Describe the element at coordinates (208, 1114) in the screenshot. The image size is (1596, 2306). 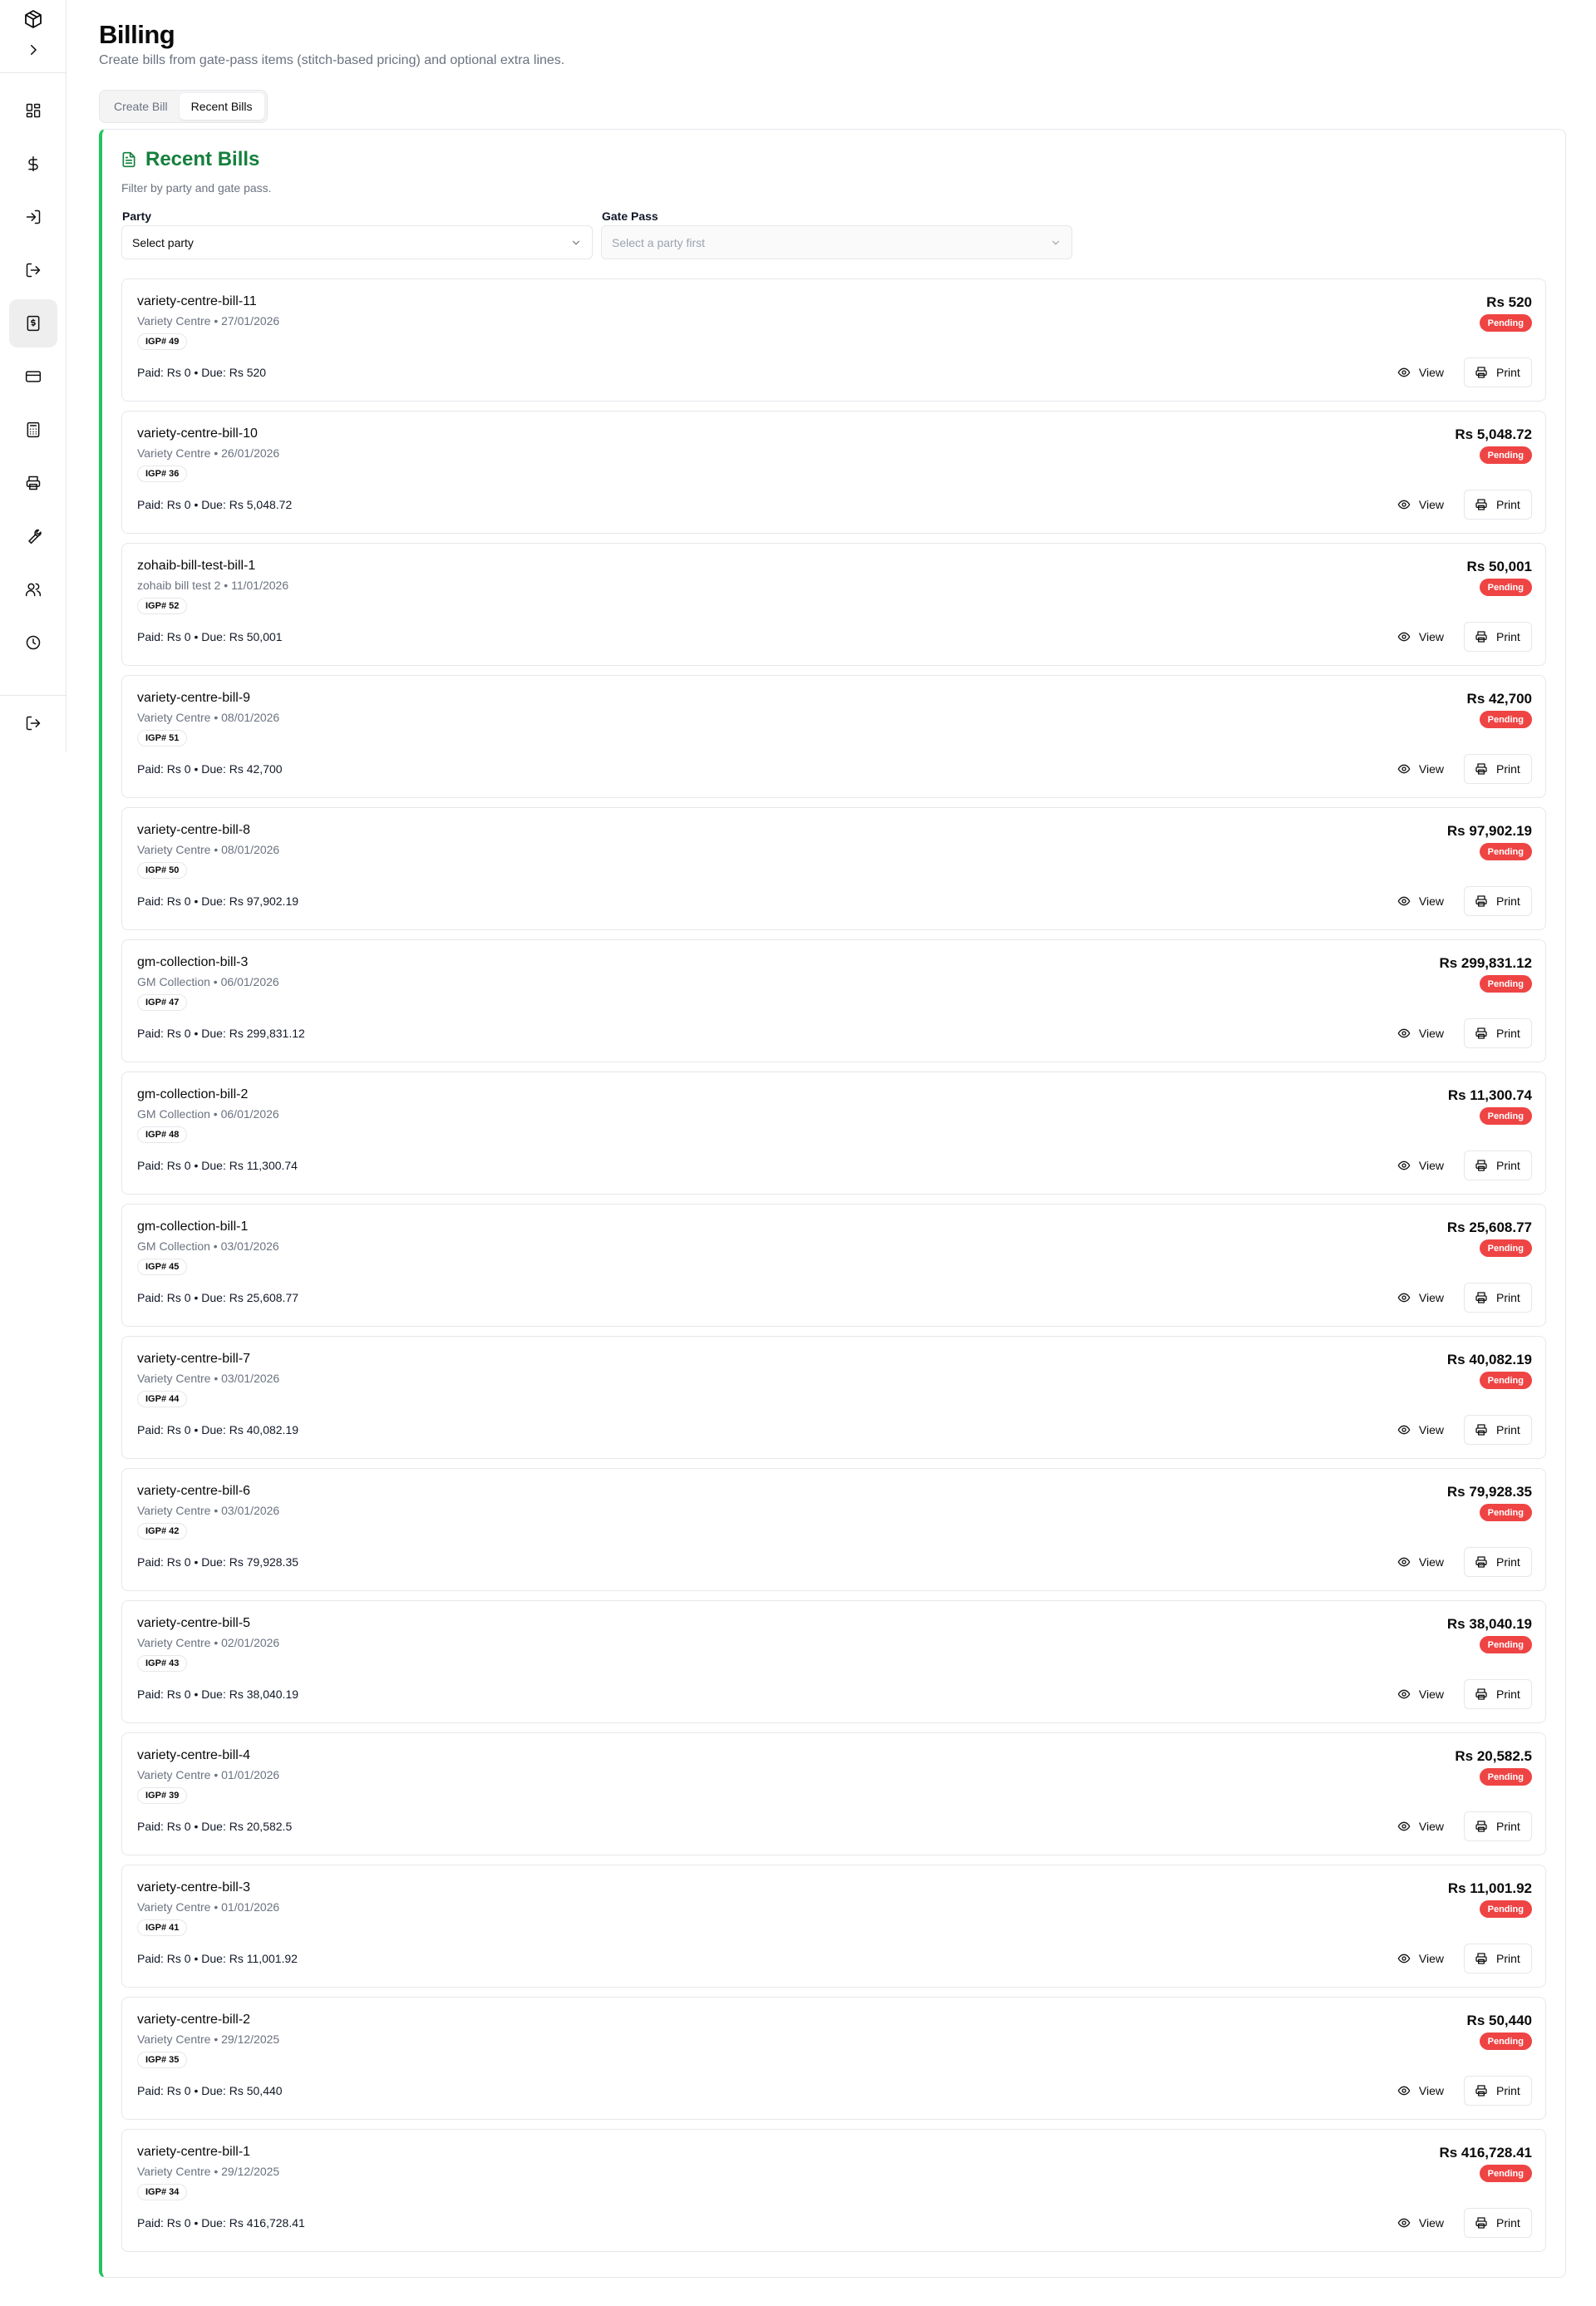
I see `bill-meta: GM Collection • 06/01/2026` at that location.